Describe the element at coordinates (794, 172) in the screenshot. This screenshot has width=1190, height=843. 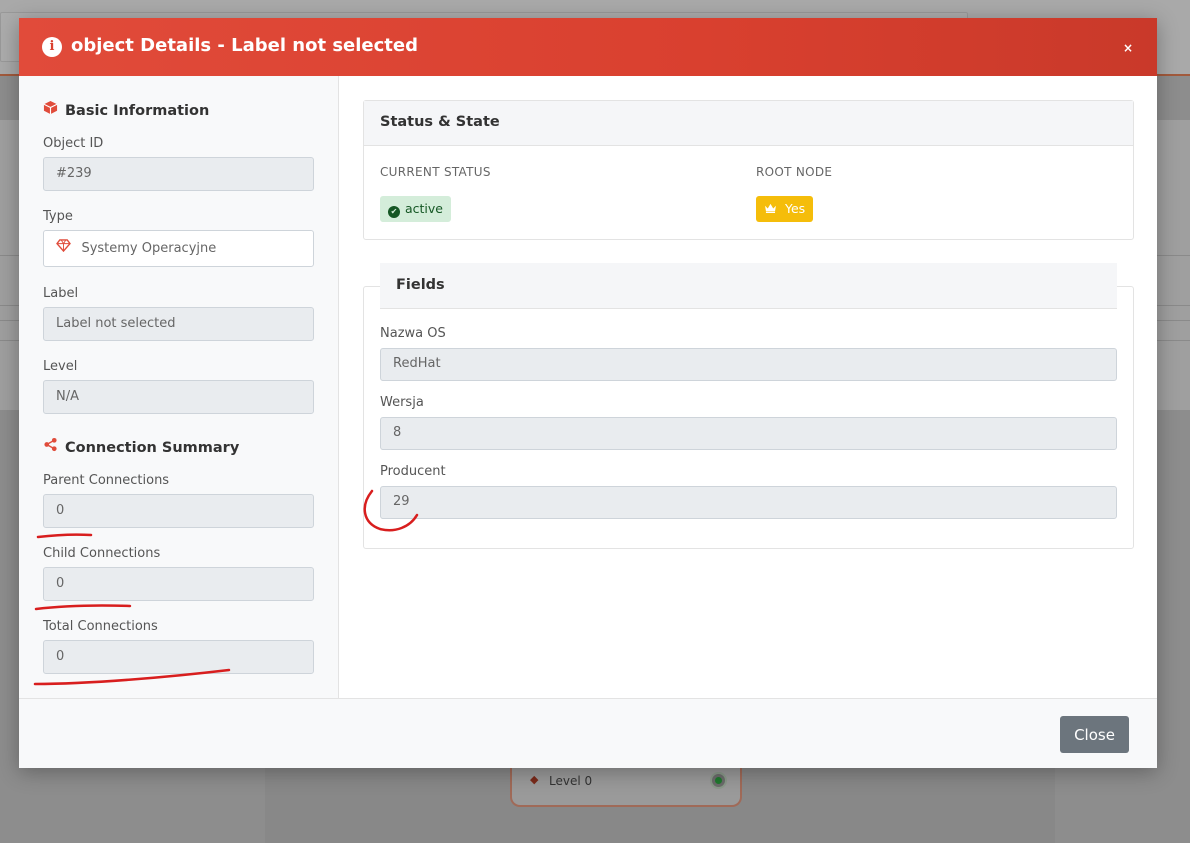
I see `root-node-label: ROOT NODE` at that location.